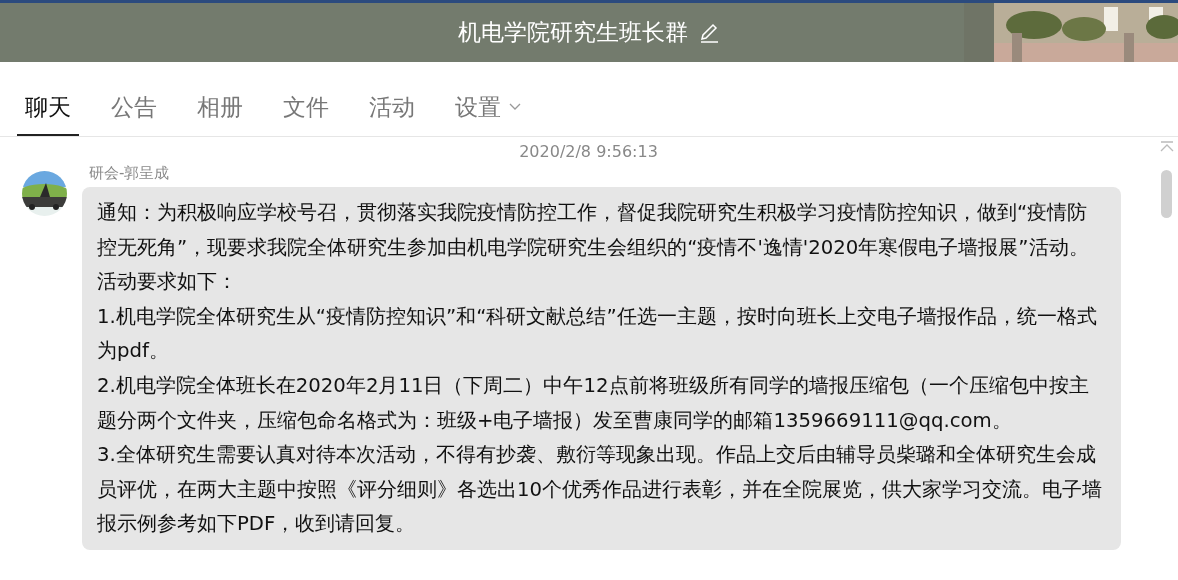 The width and height of the screenshot is (1178, 580). Describe the element at coordinates (48, 108) in the screenshot. I see `tab: 聊天` at that location.